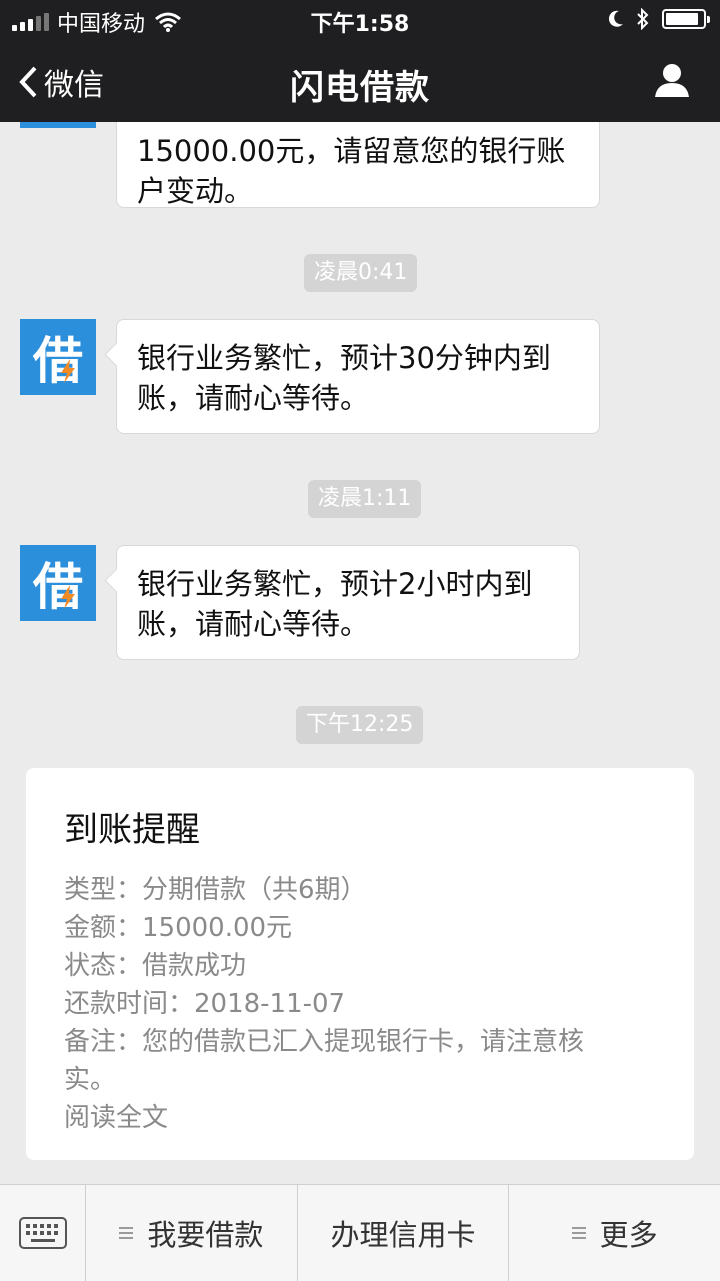  I want to click on menu-more-label: 更多, so click(628, 1235).